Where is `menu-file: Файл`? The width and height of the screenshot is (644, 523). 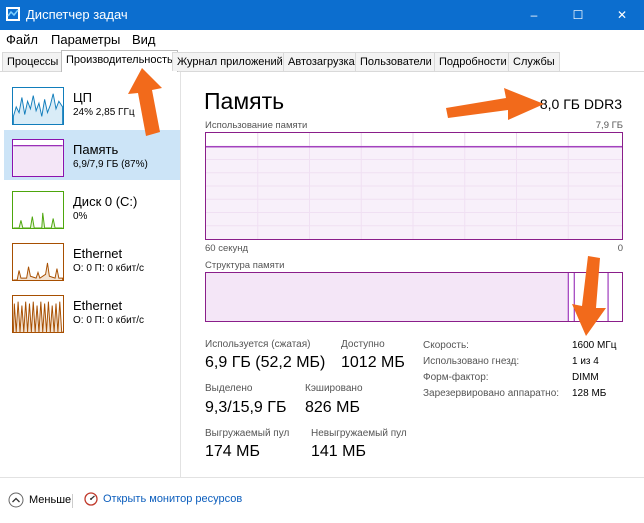
menu-file: Файл is located at coordinates (22, 39).